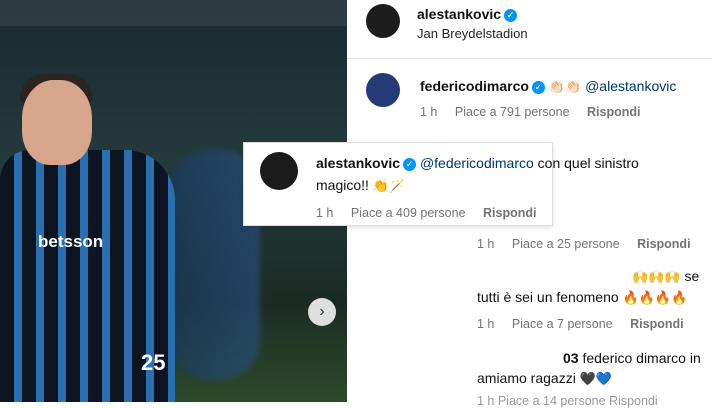  Describe the element at coordinates (565, 86) in the screenshot. I see `clap-emoji: 👏🏻👏🏻` at that location.